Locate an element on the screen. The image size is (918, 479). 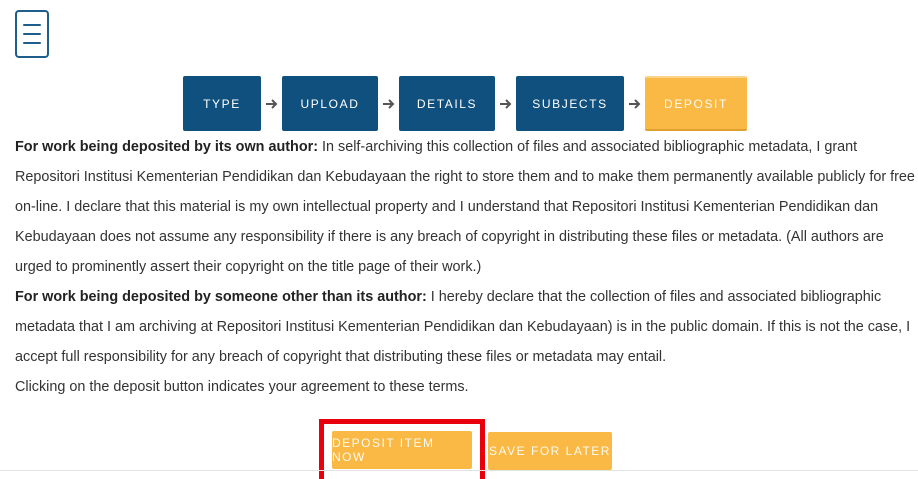
step-subjects: SUBJECTS is located at coordinates (570, 103).